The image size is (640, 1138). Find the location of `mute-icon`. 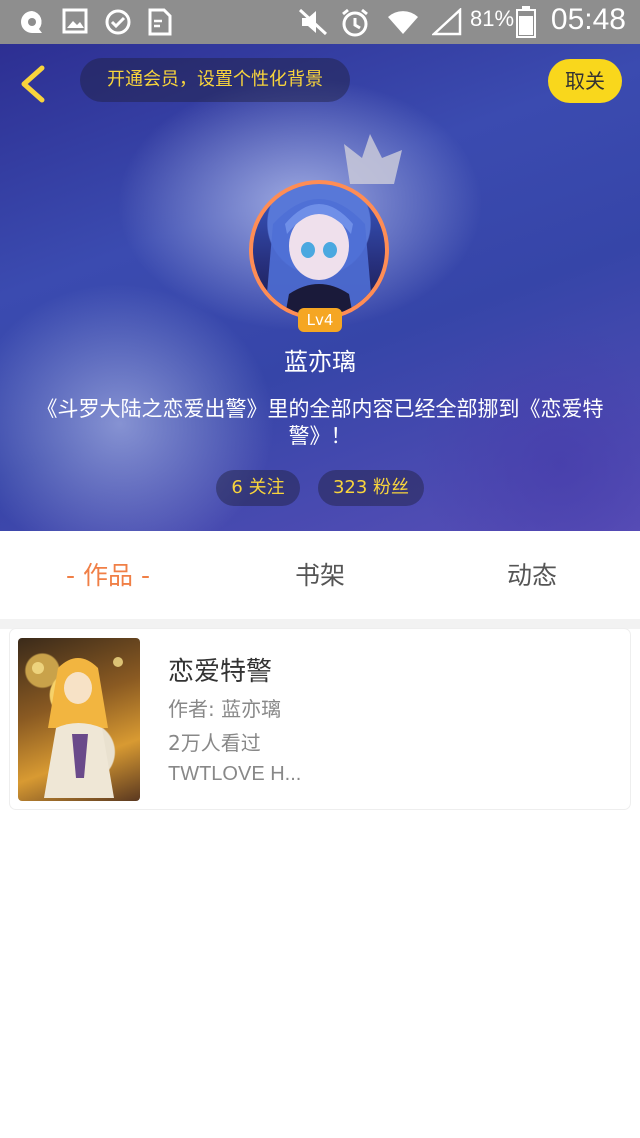

mute-icon is located at coordinates (313, 22).